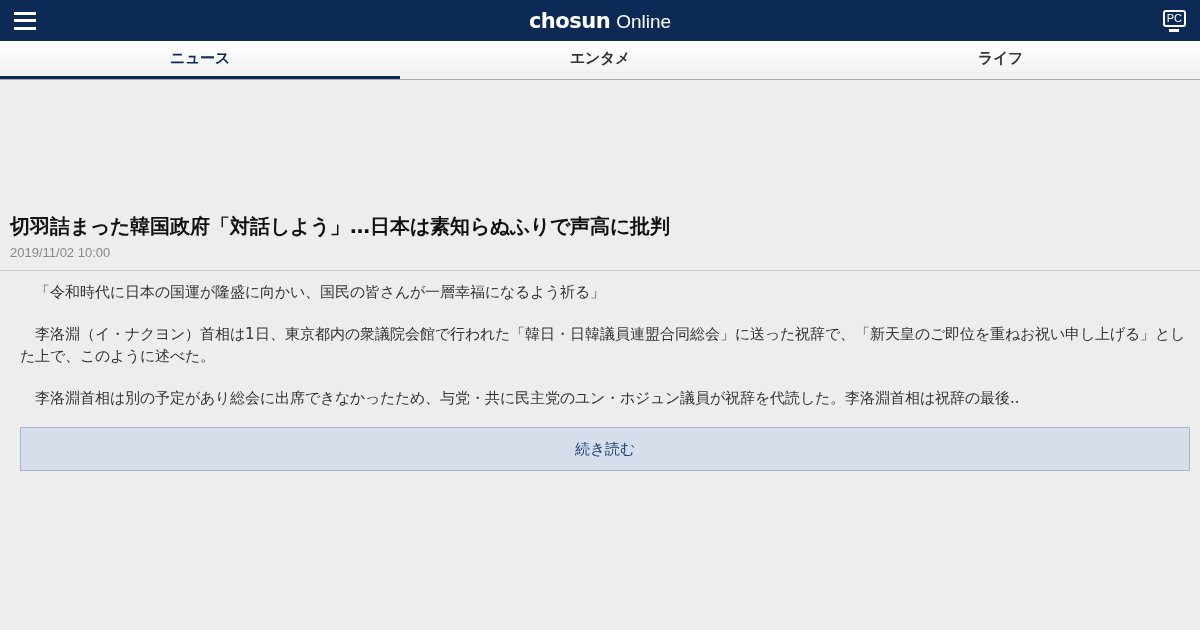 The height and width of the screenshot is (630, 1200). Describe the element at coordinates (600, 60) in the screenshot. I see `nav-tab: エンタメ` at that location.